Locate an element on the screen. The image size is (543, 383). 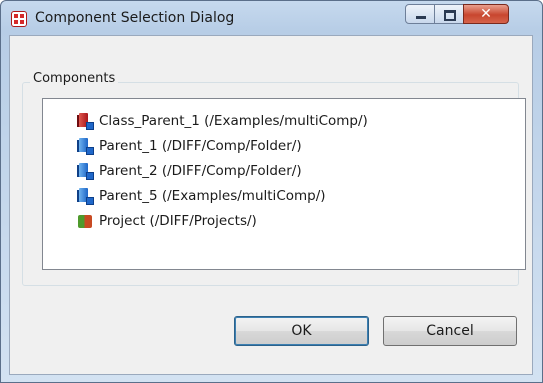
cancel-button: Cancel is located at coordinates (450, 331).